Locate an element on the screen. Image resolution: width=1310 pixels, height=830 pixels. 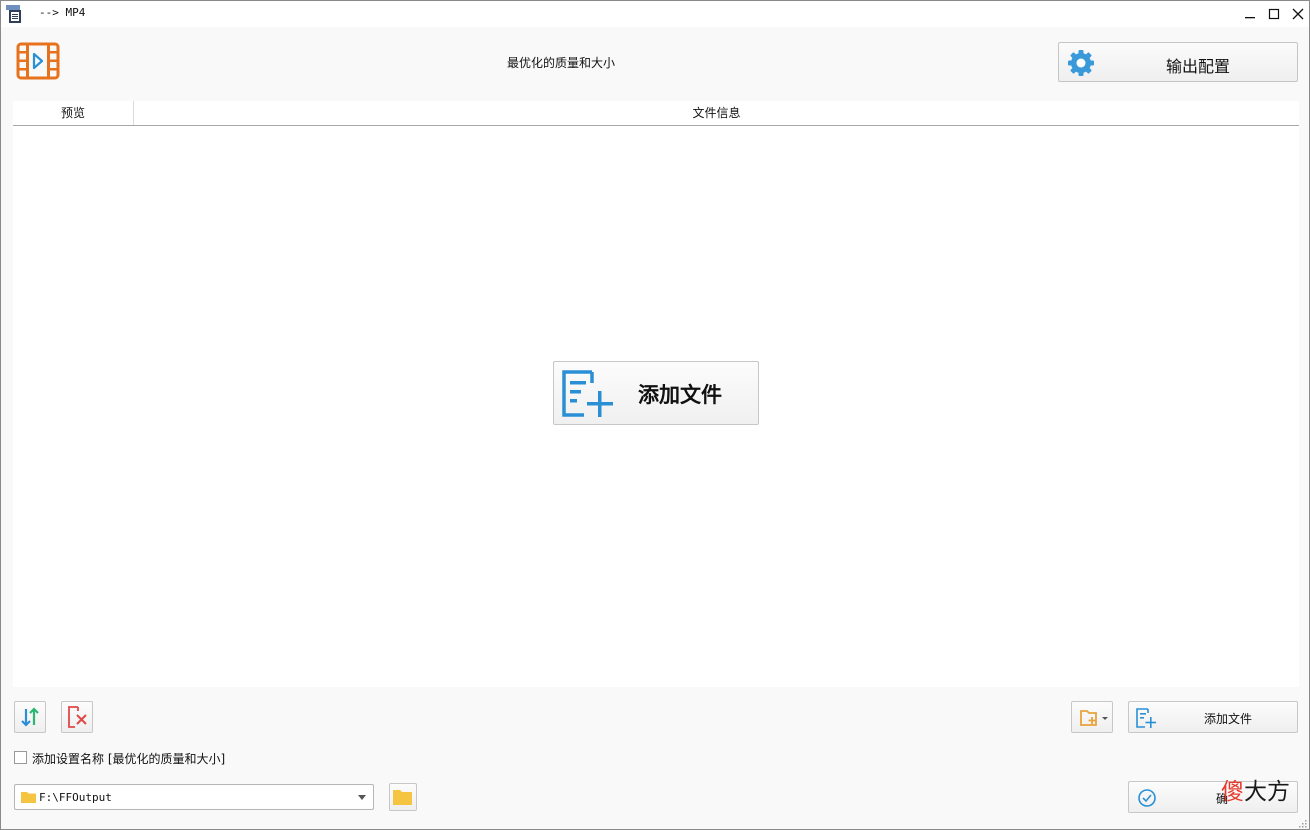
browse-folder-button is located at coordinates (403, 797).